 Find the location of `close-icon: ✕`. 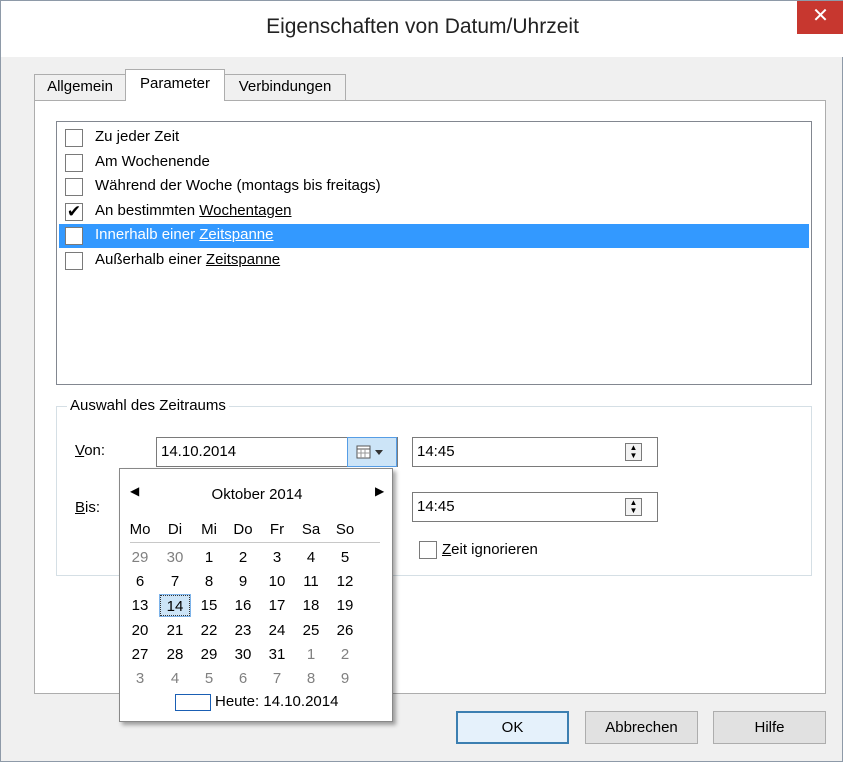

close-icon: ✕ is located at coordinates (820, 17).